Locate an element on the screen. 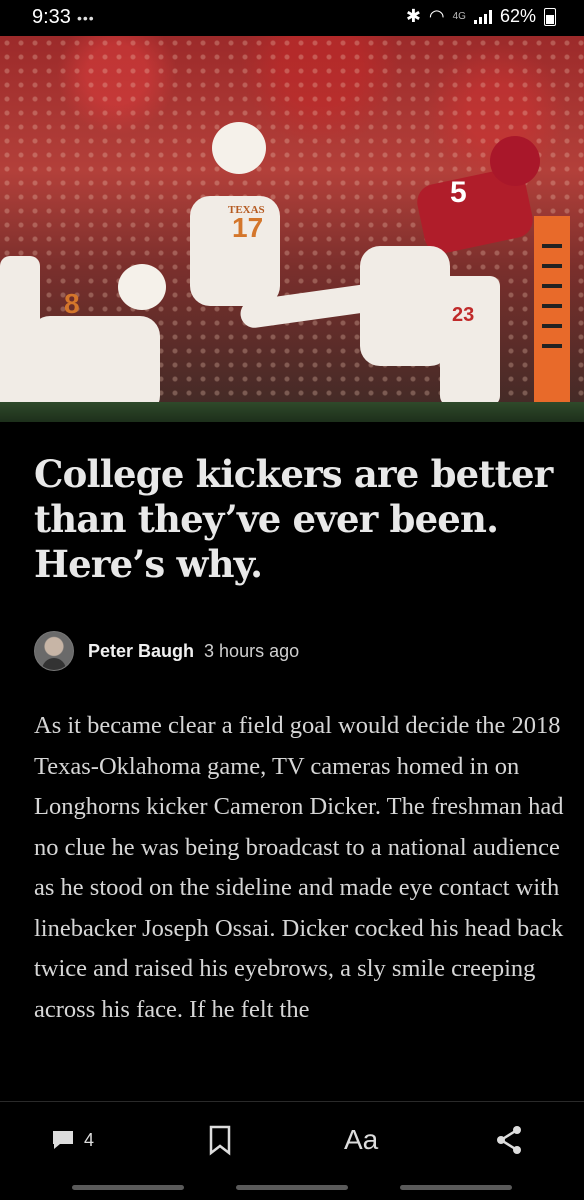  system-nav-bar is located at coordinates (292, 1188).